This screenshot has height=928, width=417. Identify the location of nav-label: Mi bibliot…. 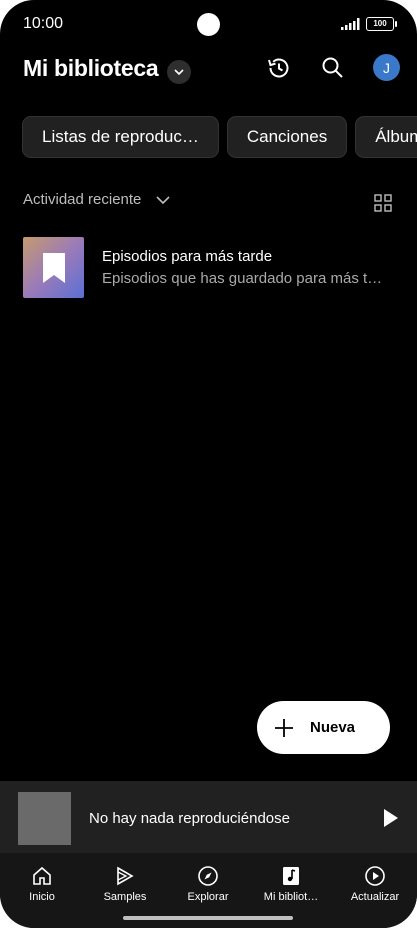
(291, 897).